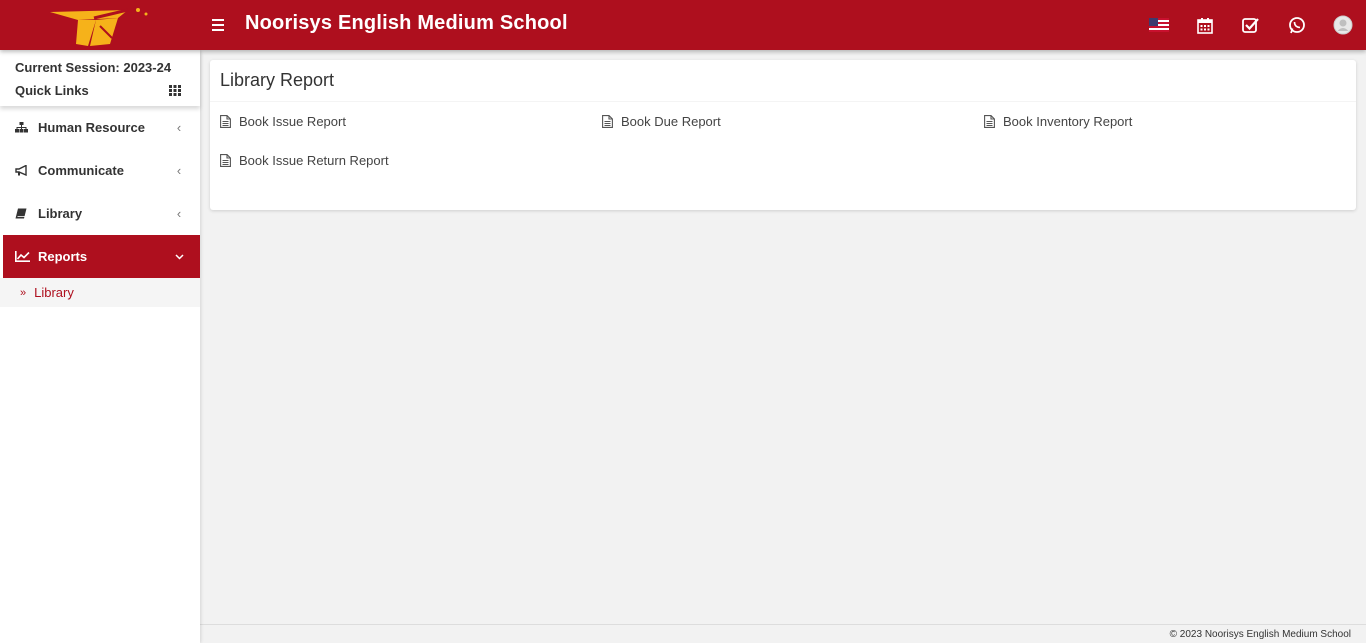  What do you see at coordinates (91, 127) in the screenshot?
I see `sidebar-item-label: Human Resource` at bounding box center [91, 127].